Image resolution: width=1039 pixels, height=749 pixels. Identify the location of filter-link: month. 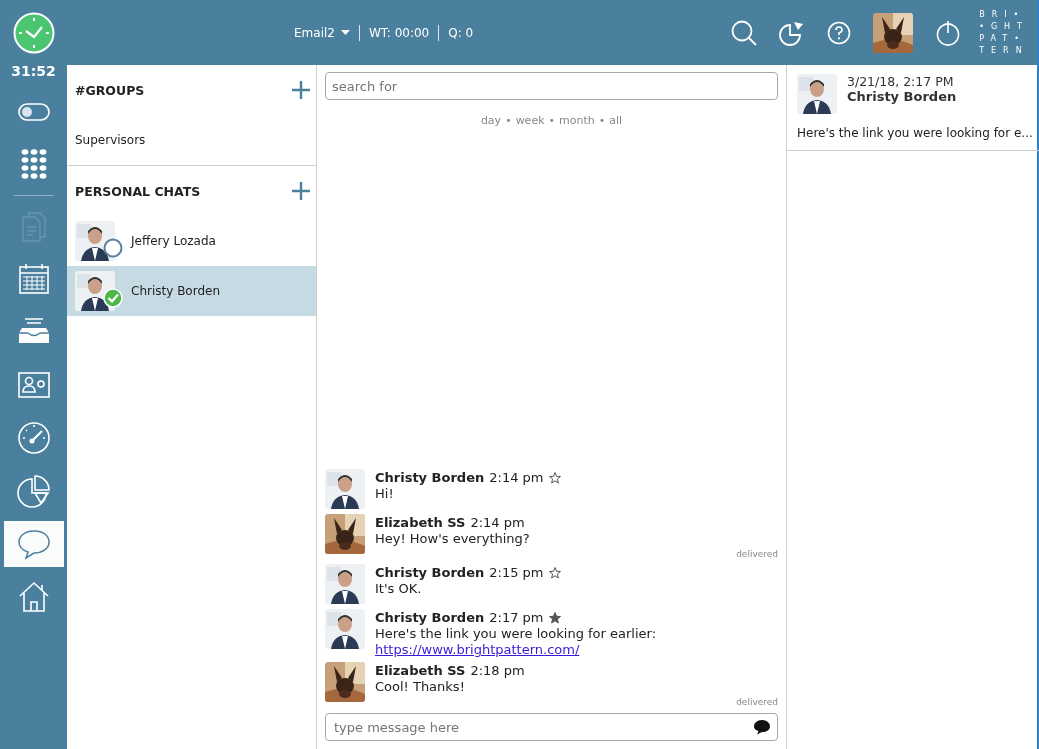
(577, 120).